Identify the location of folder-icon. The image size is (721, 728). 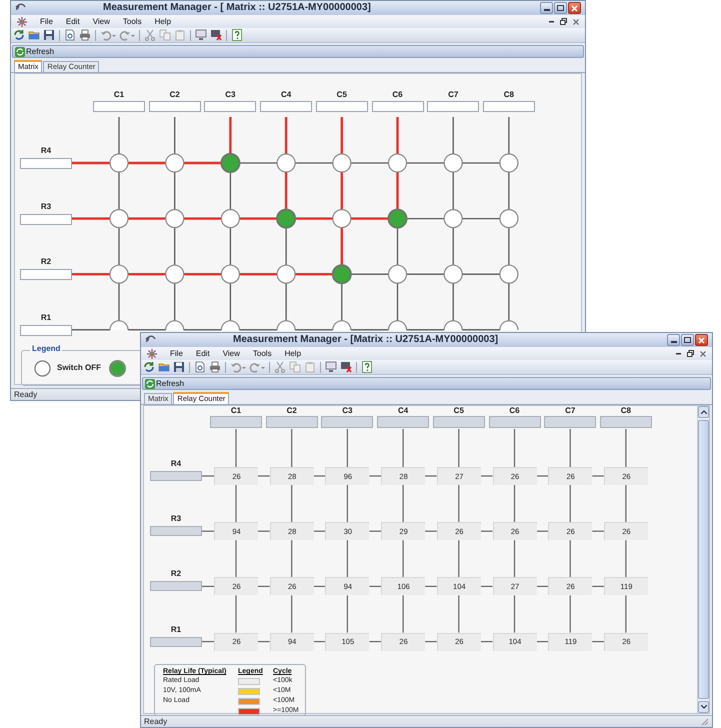
(164, 367).